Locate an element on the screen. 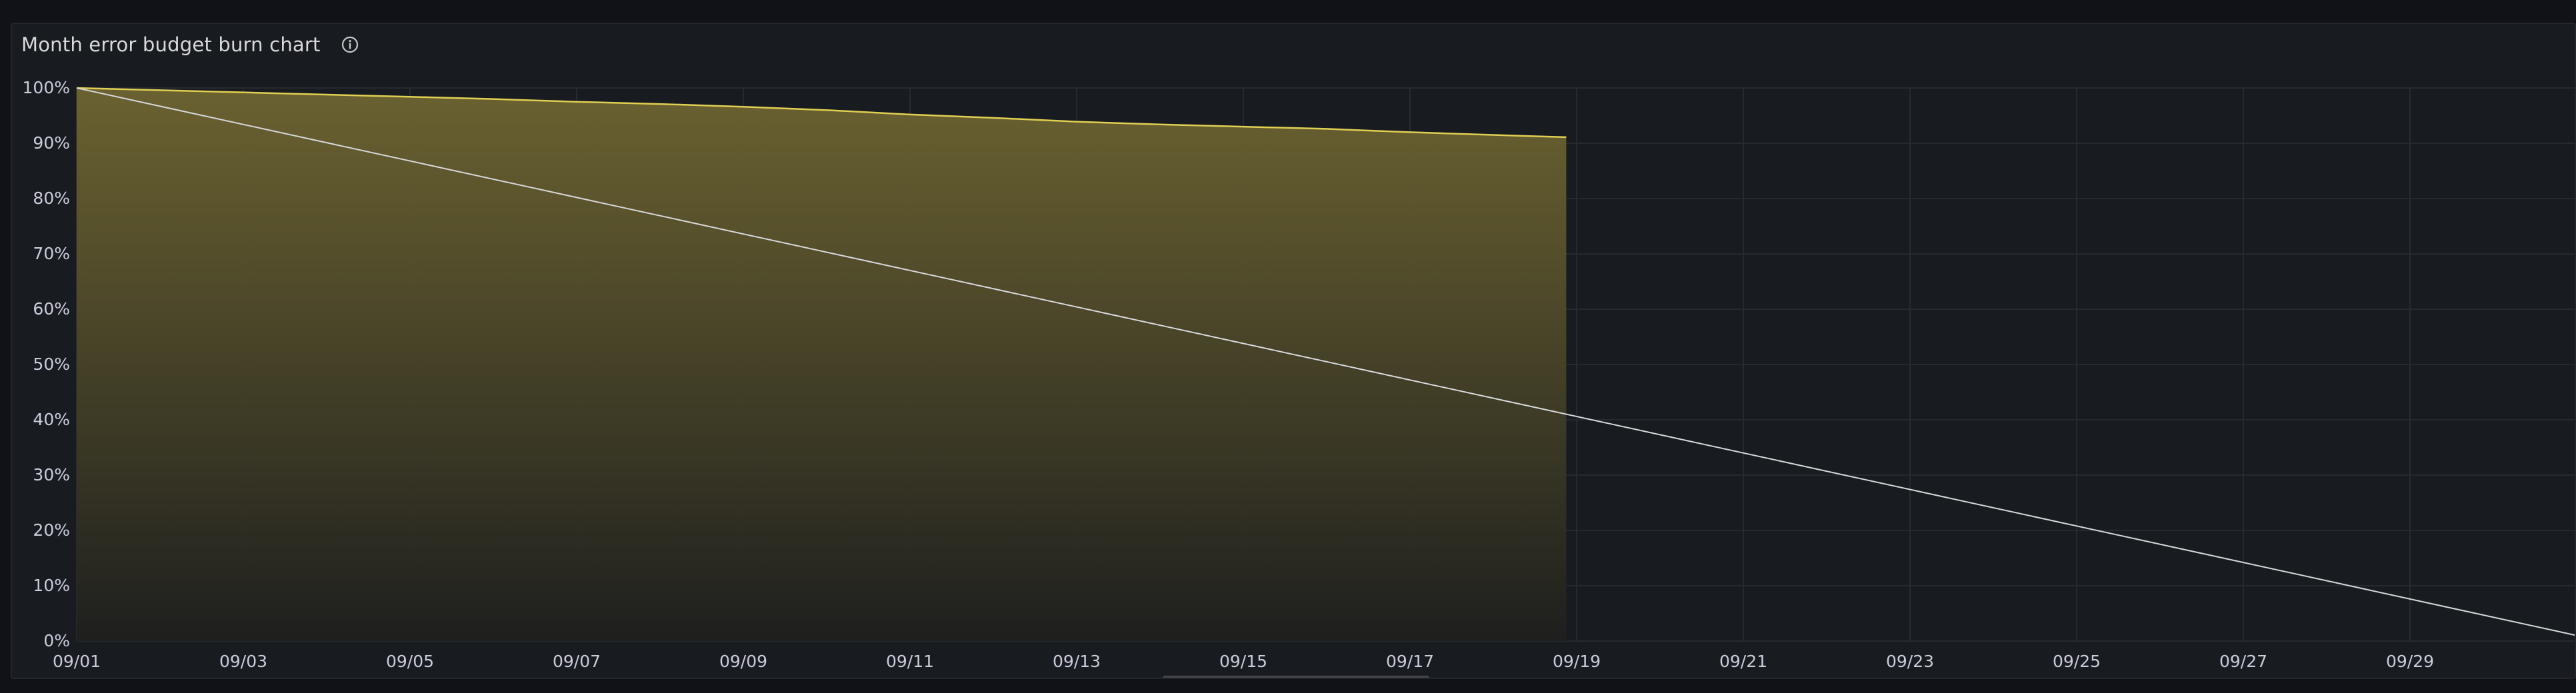 This screenshot has width=2576, height=693. y-tick-label: 90% is located at coordinates (51, 143).